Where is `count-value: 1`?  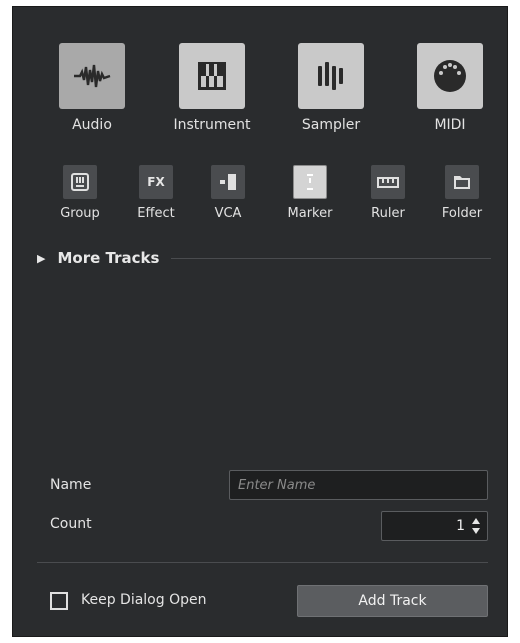 count-value: 1 is located at coordinates (460, 526).